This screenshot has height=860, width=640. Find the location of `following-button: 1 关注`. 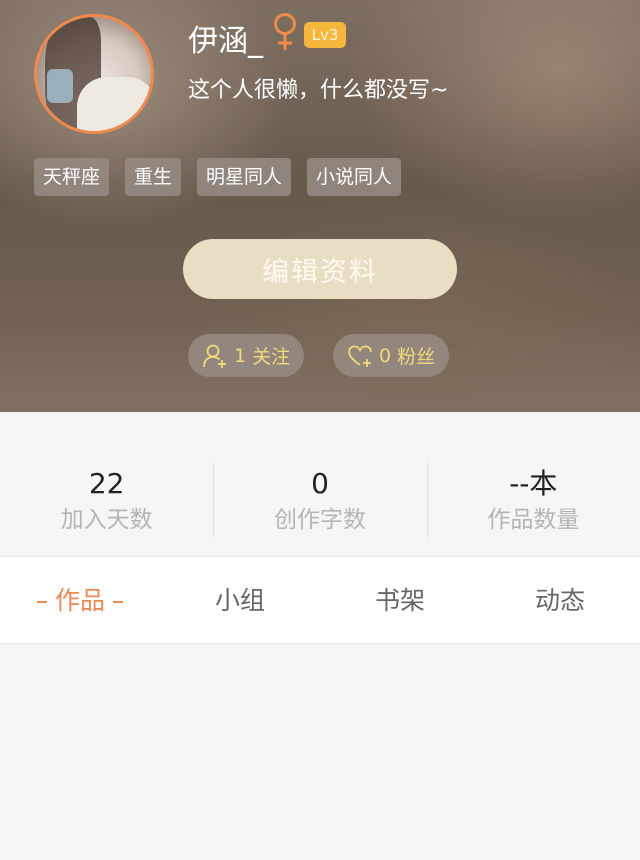

following-button: 1 关注 is located at coordinates (246, 355).